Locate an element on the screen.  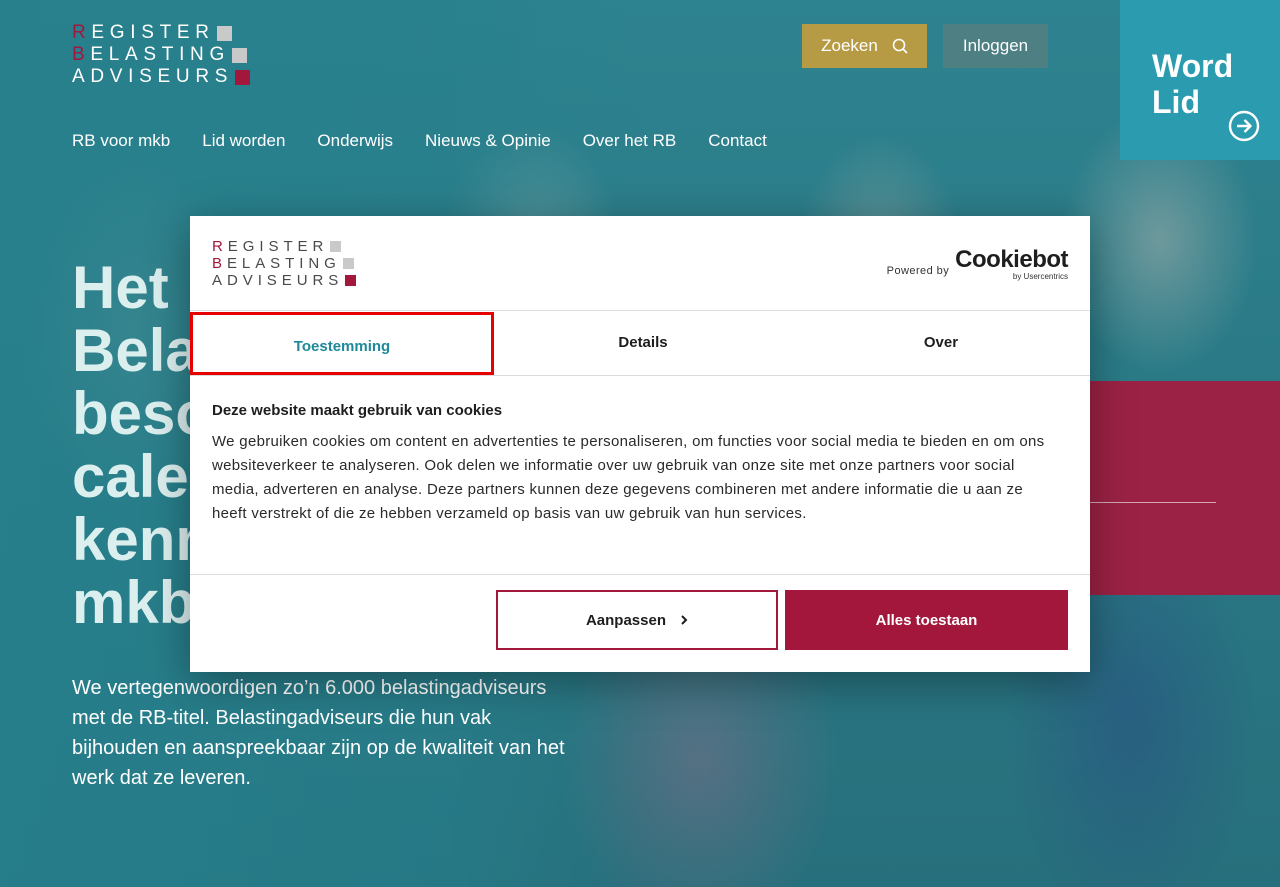
dialog-tabs: Toestemming Details Over is located at coordinates (640, 344).